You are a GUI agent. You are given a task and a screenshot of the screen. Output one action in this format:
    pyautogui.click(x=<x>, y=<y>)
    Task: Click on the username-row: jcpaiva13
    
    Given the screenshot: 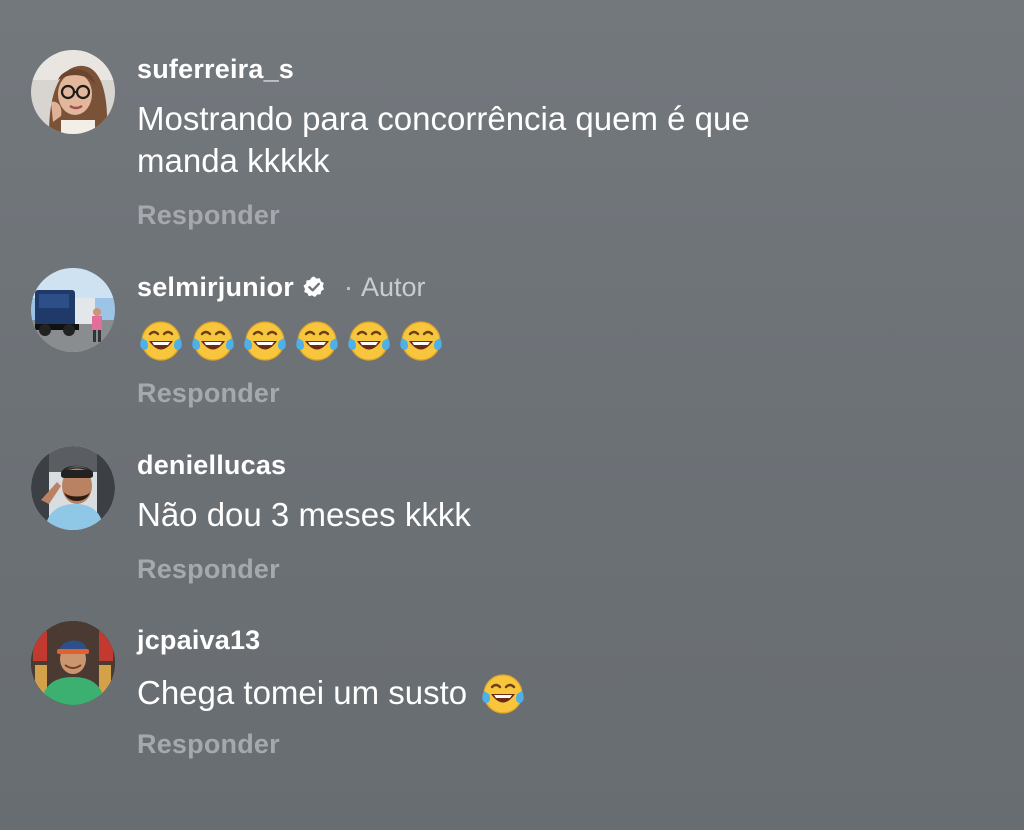 What is the action you would take?
    pyautogui.click(x=198, y=640)
    